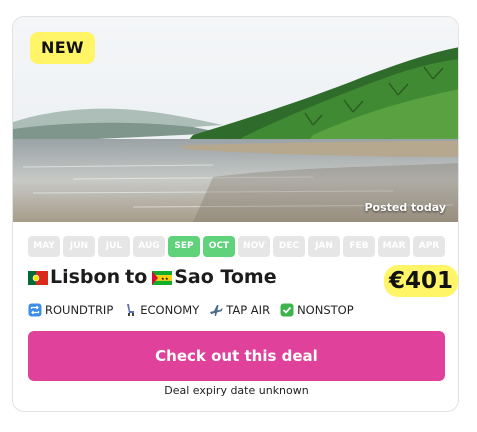 The width and height of the screenshot is (477, 432). What do you see at coordinates (394, 246) in the screenshot?
I see `month-mar: MAR` at bounding box center [394, 246].